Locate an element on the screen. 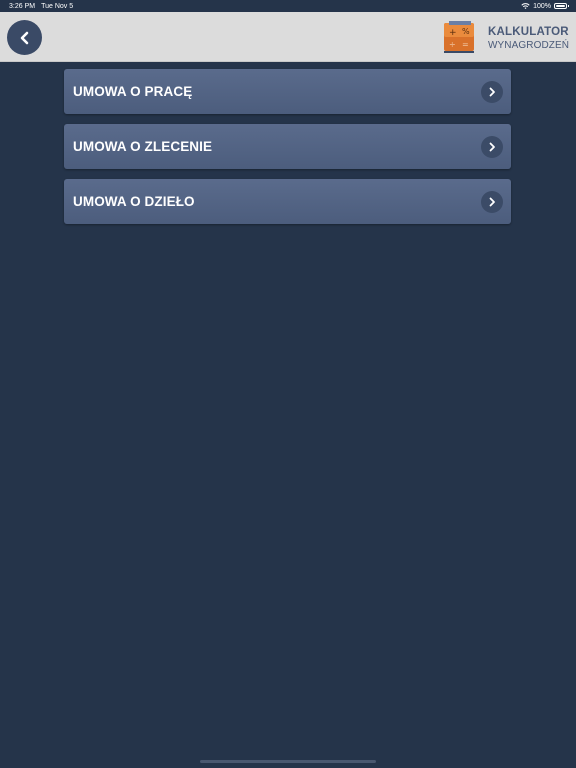  menu-item-label: UMOWA O ZLECENIE is located at coordinates (143, 146).